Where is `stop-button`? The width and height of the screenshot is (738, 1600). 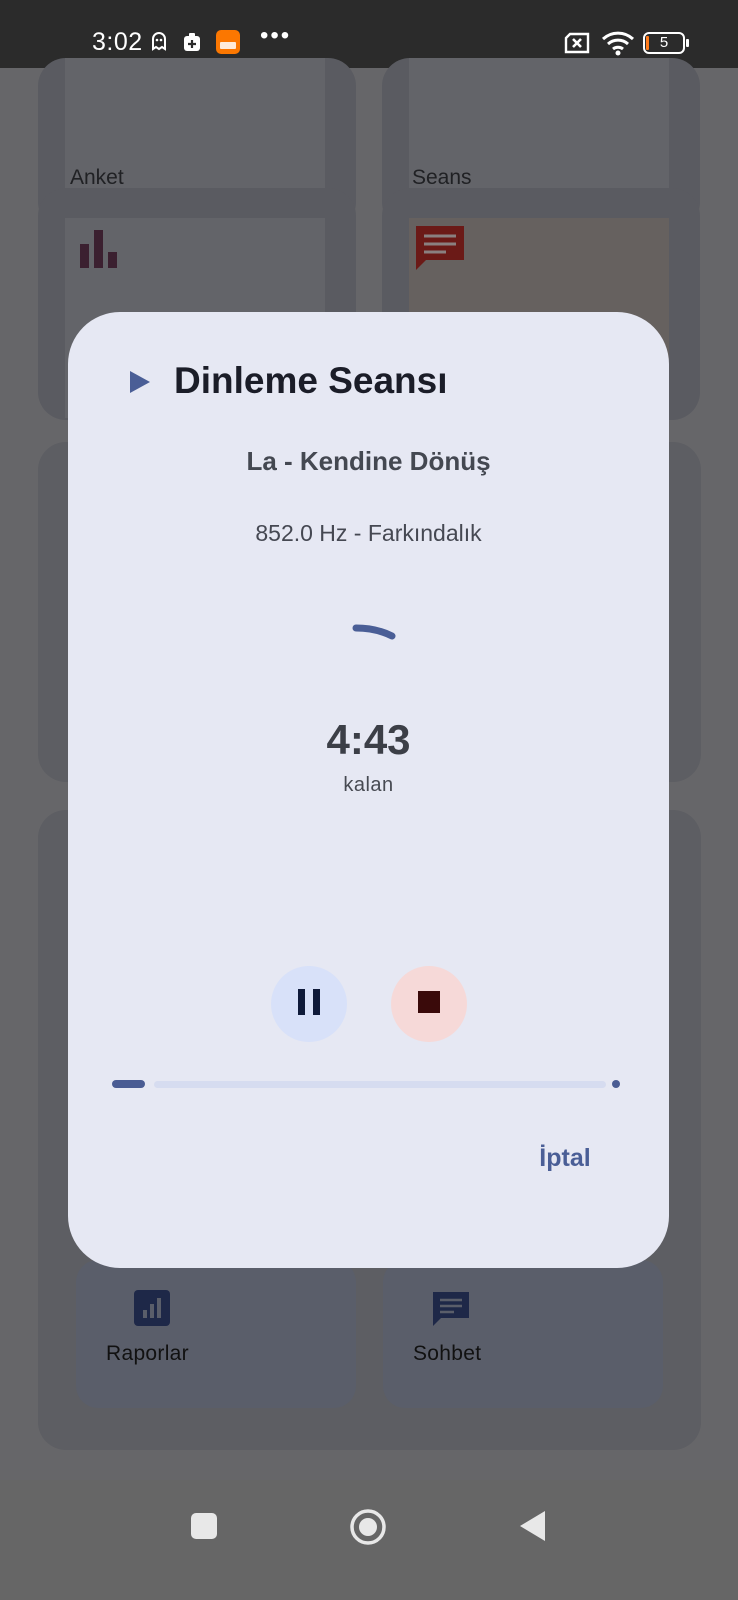
stop-button is located at coordinates (429, 1004).